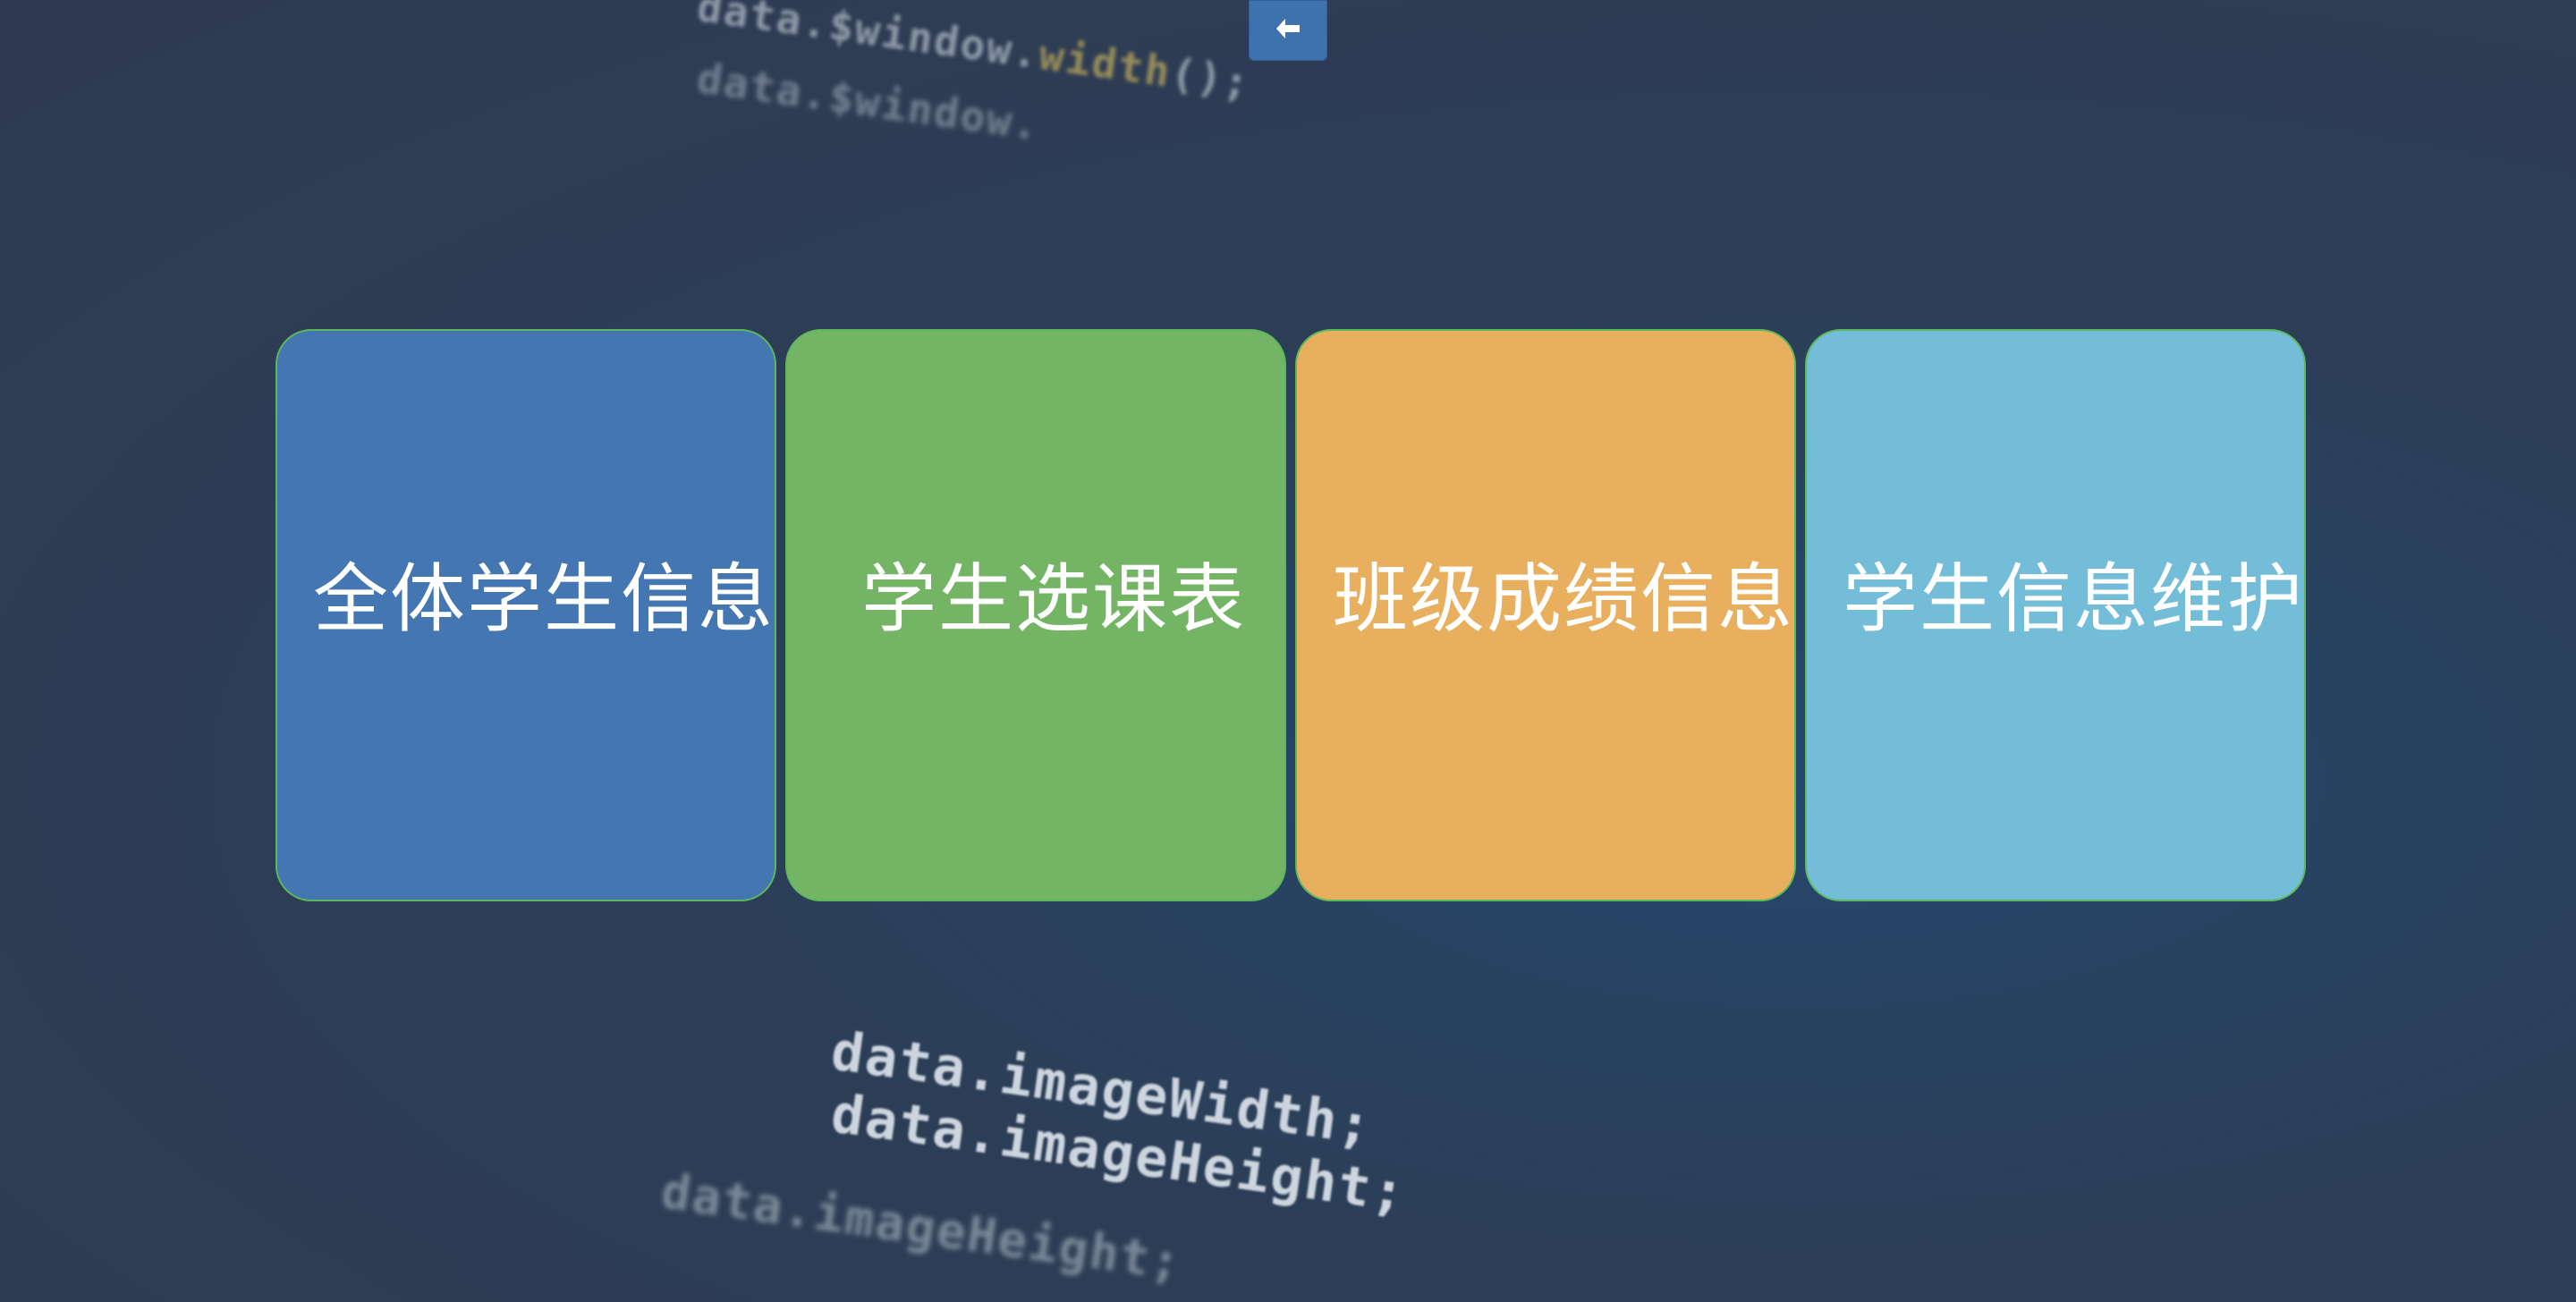  I want to click on card-label: 学生选课表, so click(1053, 598).